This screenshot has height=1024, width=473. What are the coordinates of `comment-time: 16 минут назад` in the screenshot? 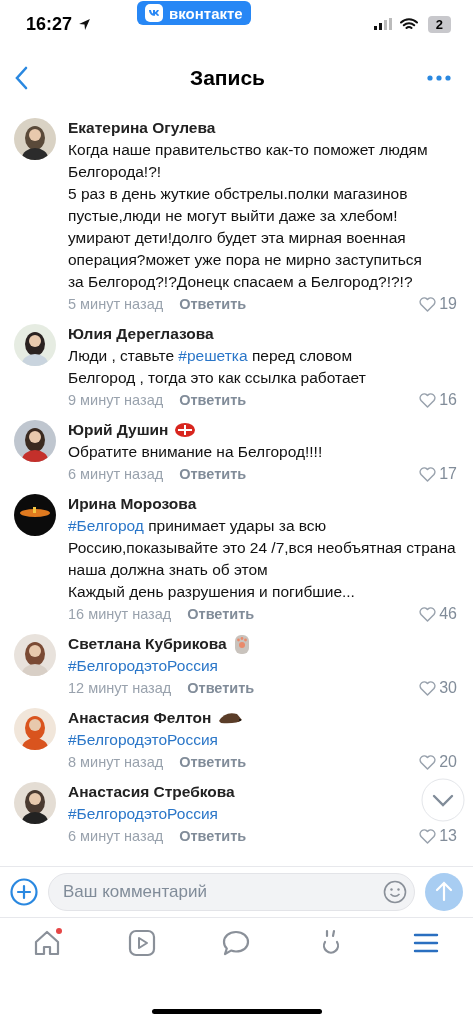 It's located at (120, 614).